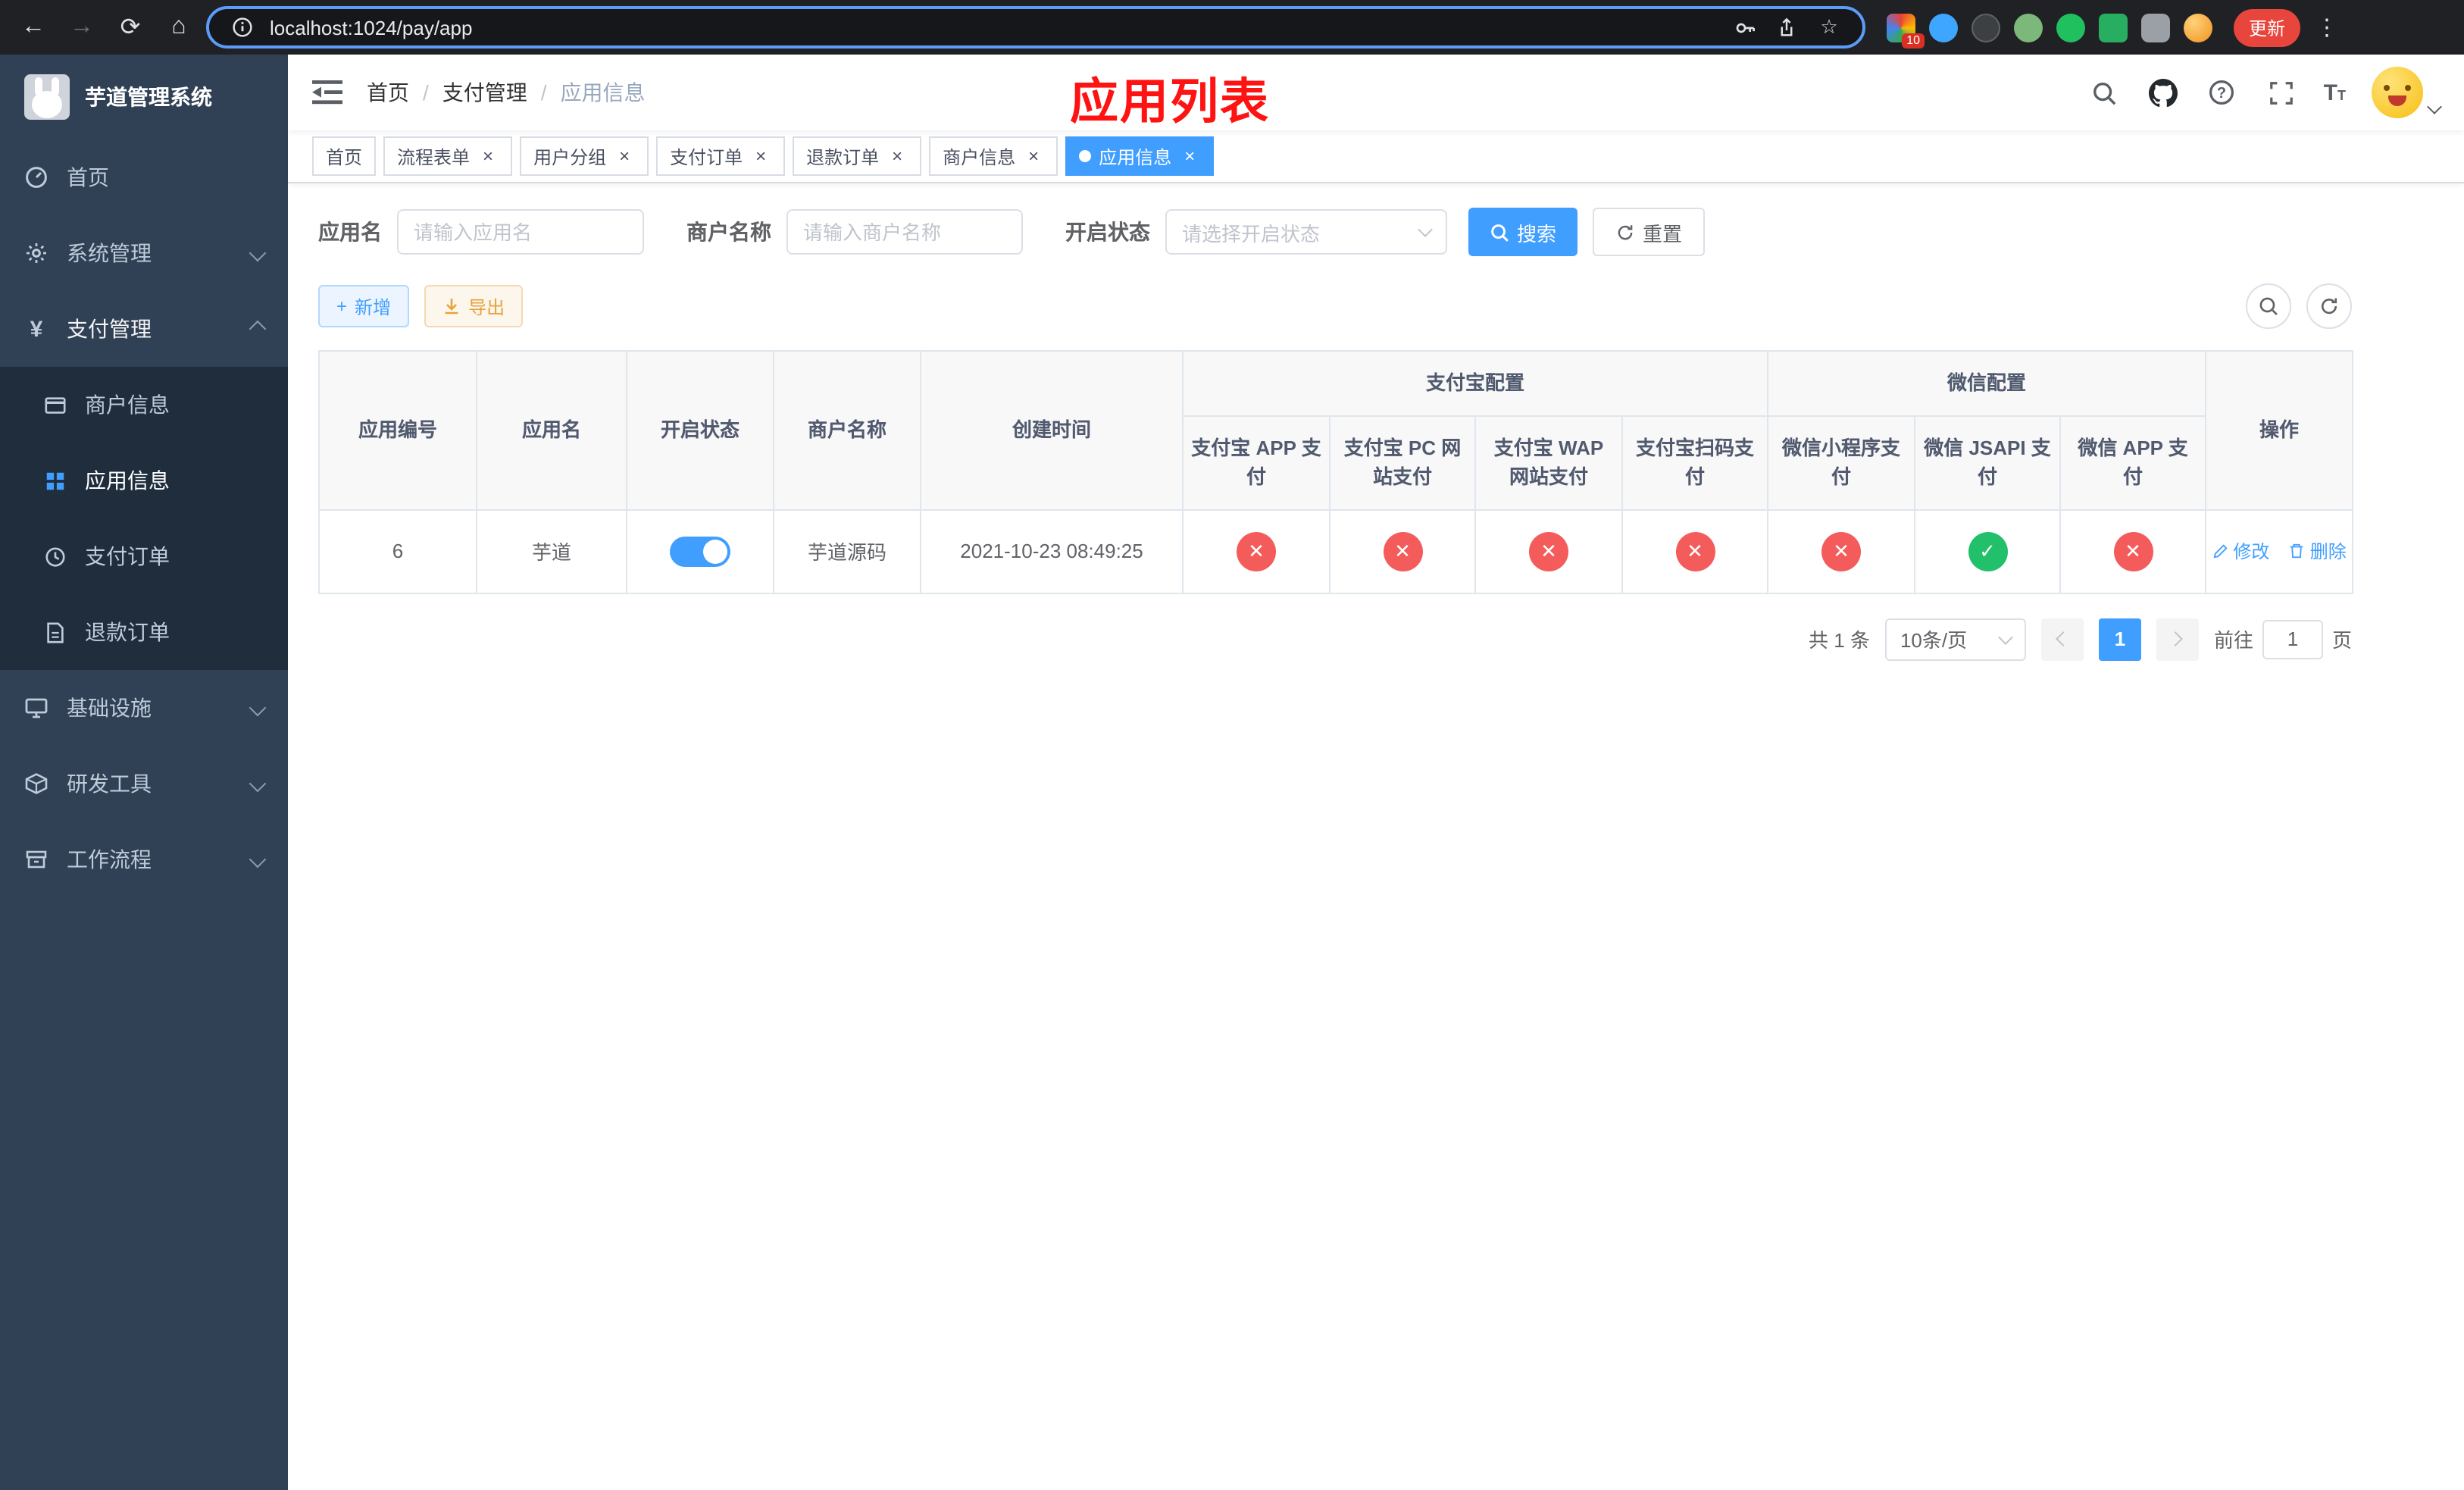  Describe the element at coordinates (2104, 92) in the screenshot. I see `search-icon` at that location.